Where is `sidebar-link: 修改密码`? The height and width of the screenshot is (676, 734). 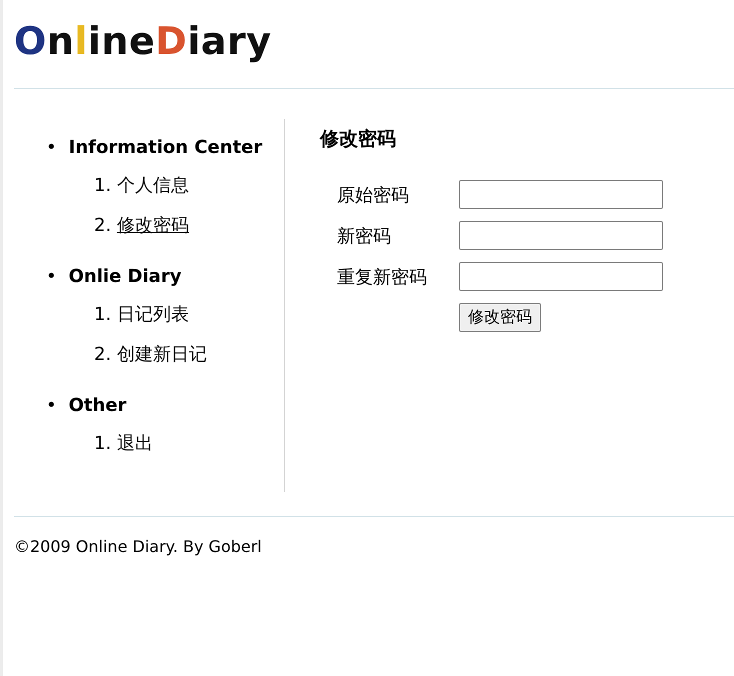 sidebar-link: 修改密码 is located at coordinates (152, 225).